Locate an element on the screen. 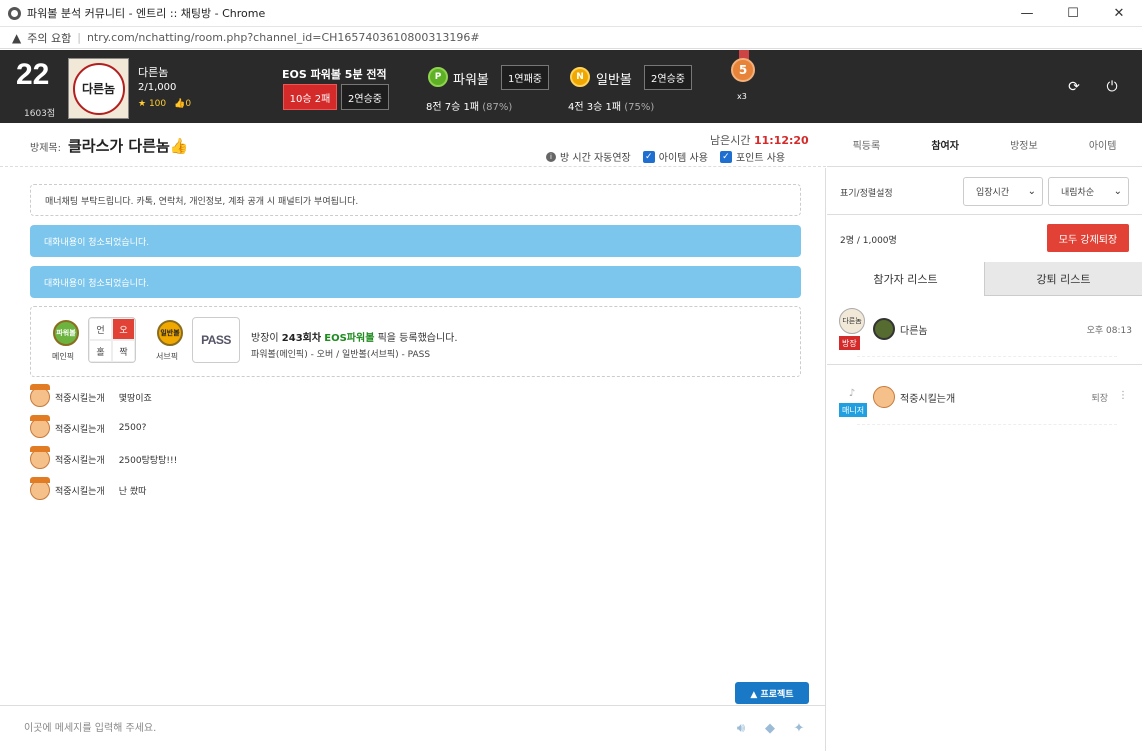  protect-button: ▲ 프로젝트 is located at coordinates (772, 693).